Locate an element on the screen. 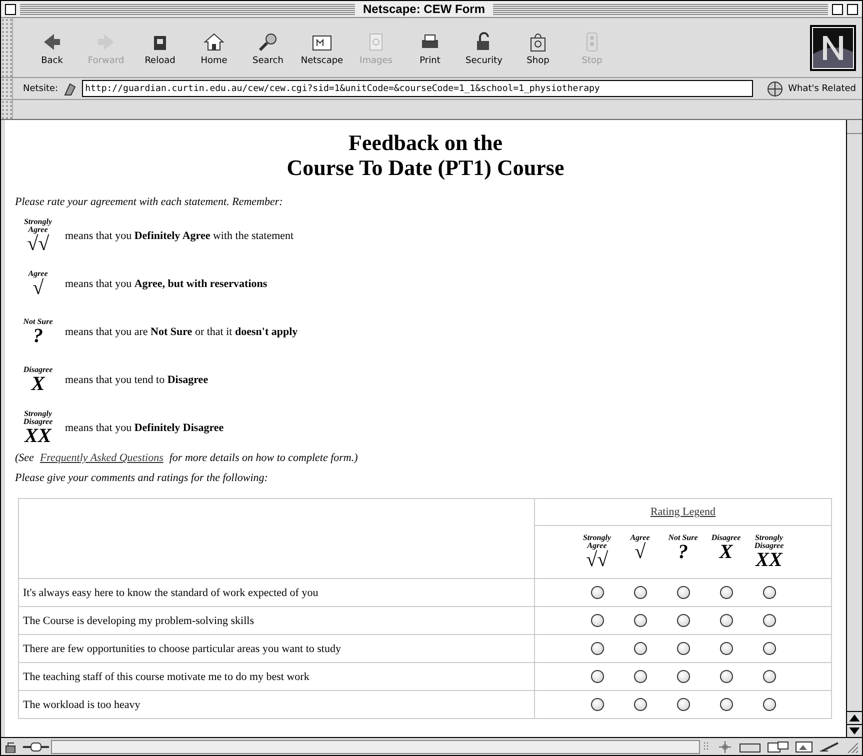 The width and height of the screenshot is (863, 756). vertical-scrollbar is located at coordinates (854, 428).